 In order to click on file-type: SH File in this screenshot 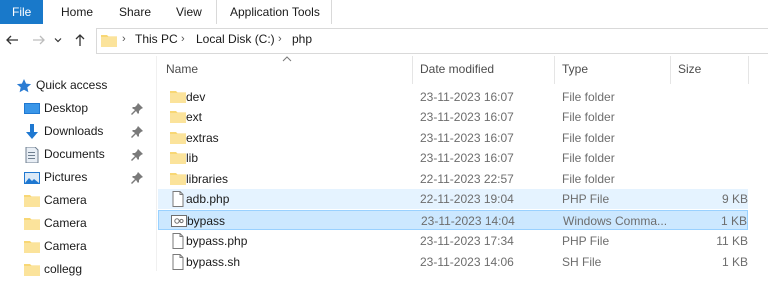, I will do `click(582, 262)`.